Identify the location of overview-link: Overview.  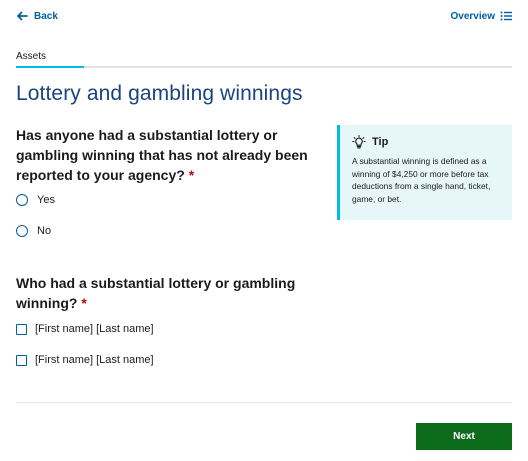
(481, 16).